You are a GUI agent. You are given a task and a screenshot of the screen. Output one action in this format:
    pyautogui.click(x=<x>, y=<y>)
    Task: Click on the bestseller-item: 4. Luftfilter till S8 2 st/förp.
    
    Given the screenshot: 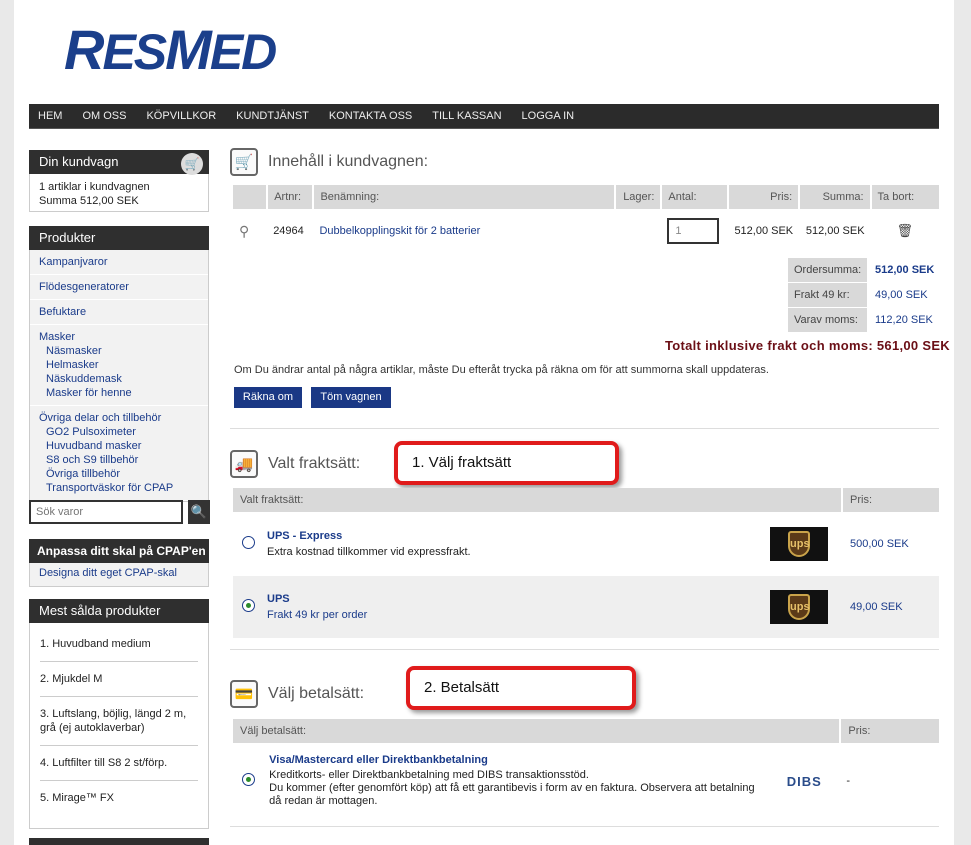 What is the action you would take?
    pyautogui.click(x=119, y=763)
    